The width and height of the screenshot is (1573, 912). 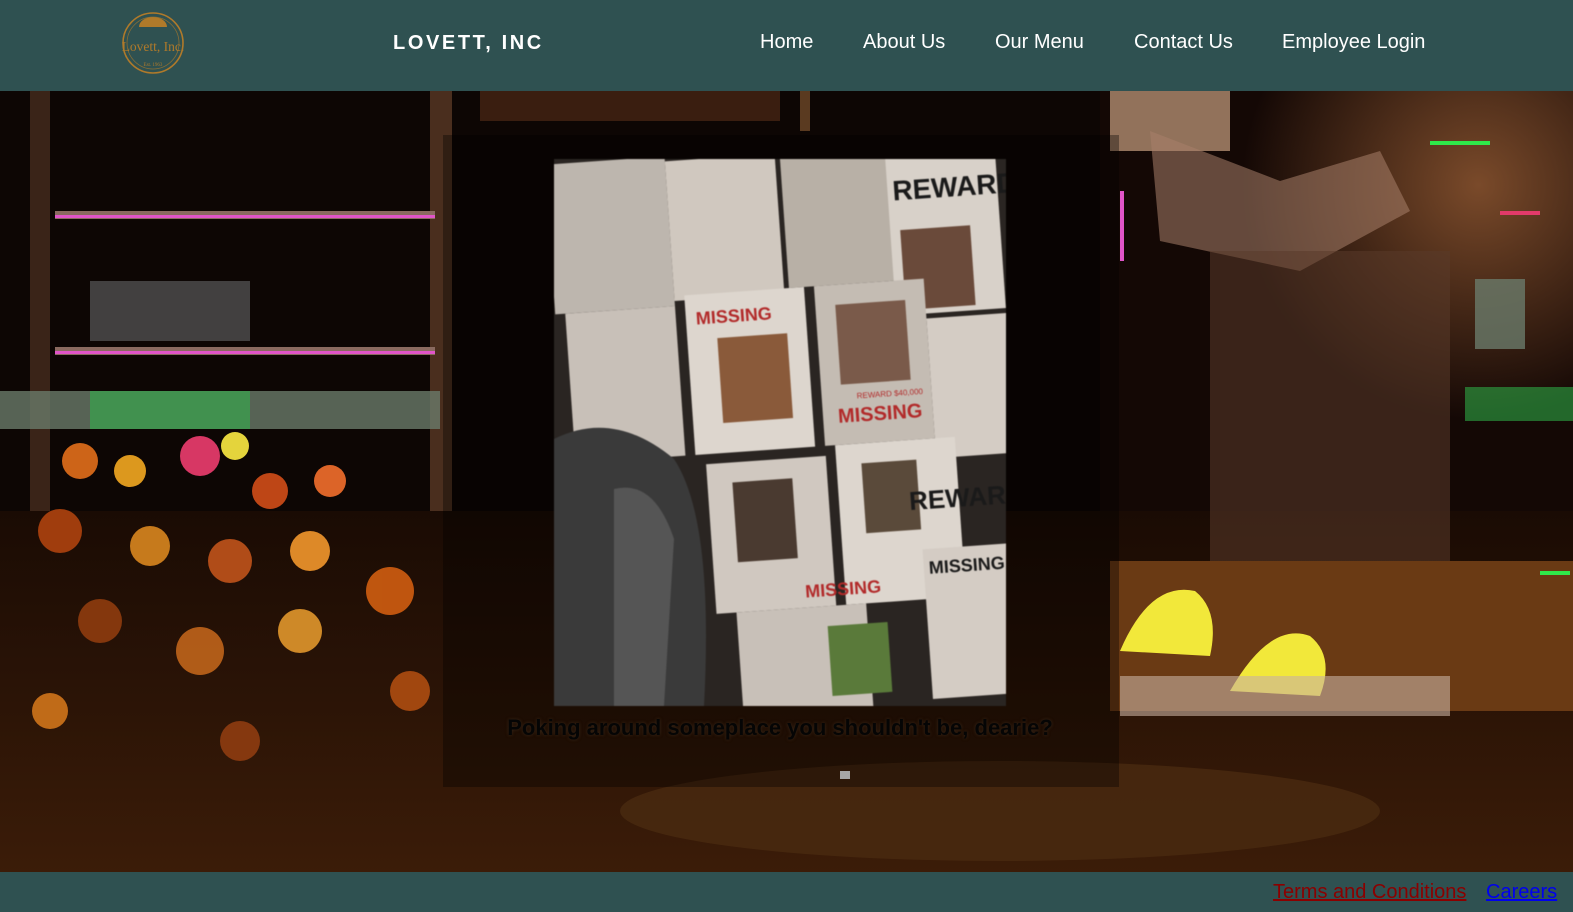 I want to click on svg-text: Est. 1963, so click(x=153, y=65).